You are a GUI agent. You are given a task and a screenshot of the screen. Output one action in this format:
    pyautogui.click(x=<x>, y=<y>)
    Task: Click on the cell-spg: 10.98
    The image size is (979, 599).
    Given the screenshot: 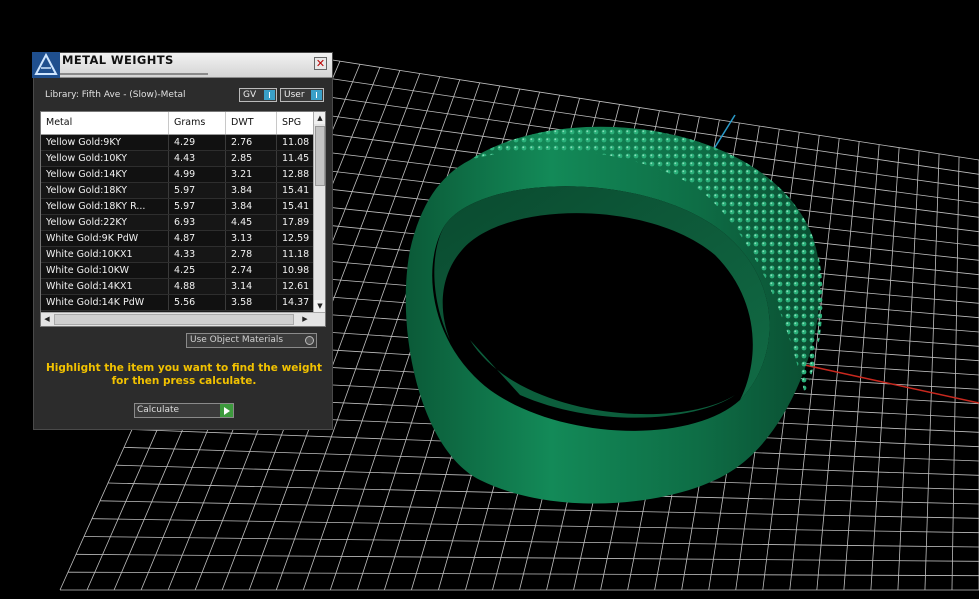 What is the action you would take?
    pyautogui.click(x=297, y=270)
    